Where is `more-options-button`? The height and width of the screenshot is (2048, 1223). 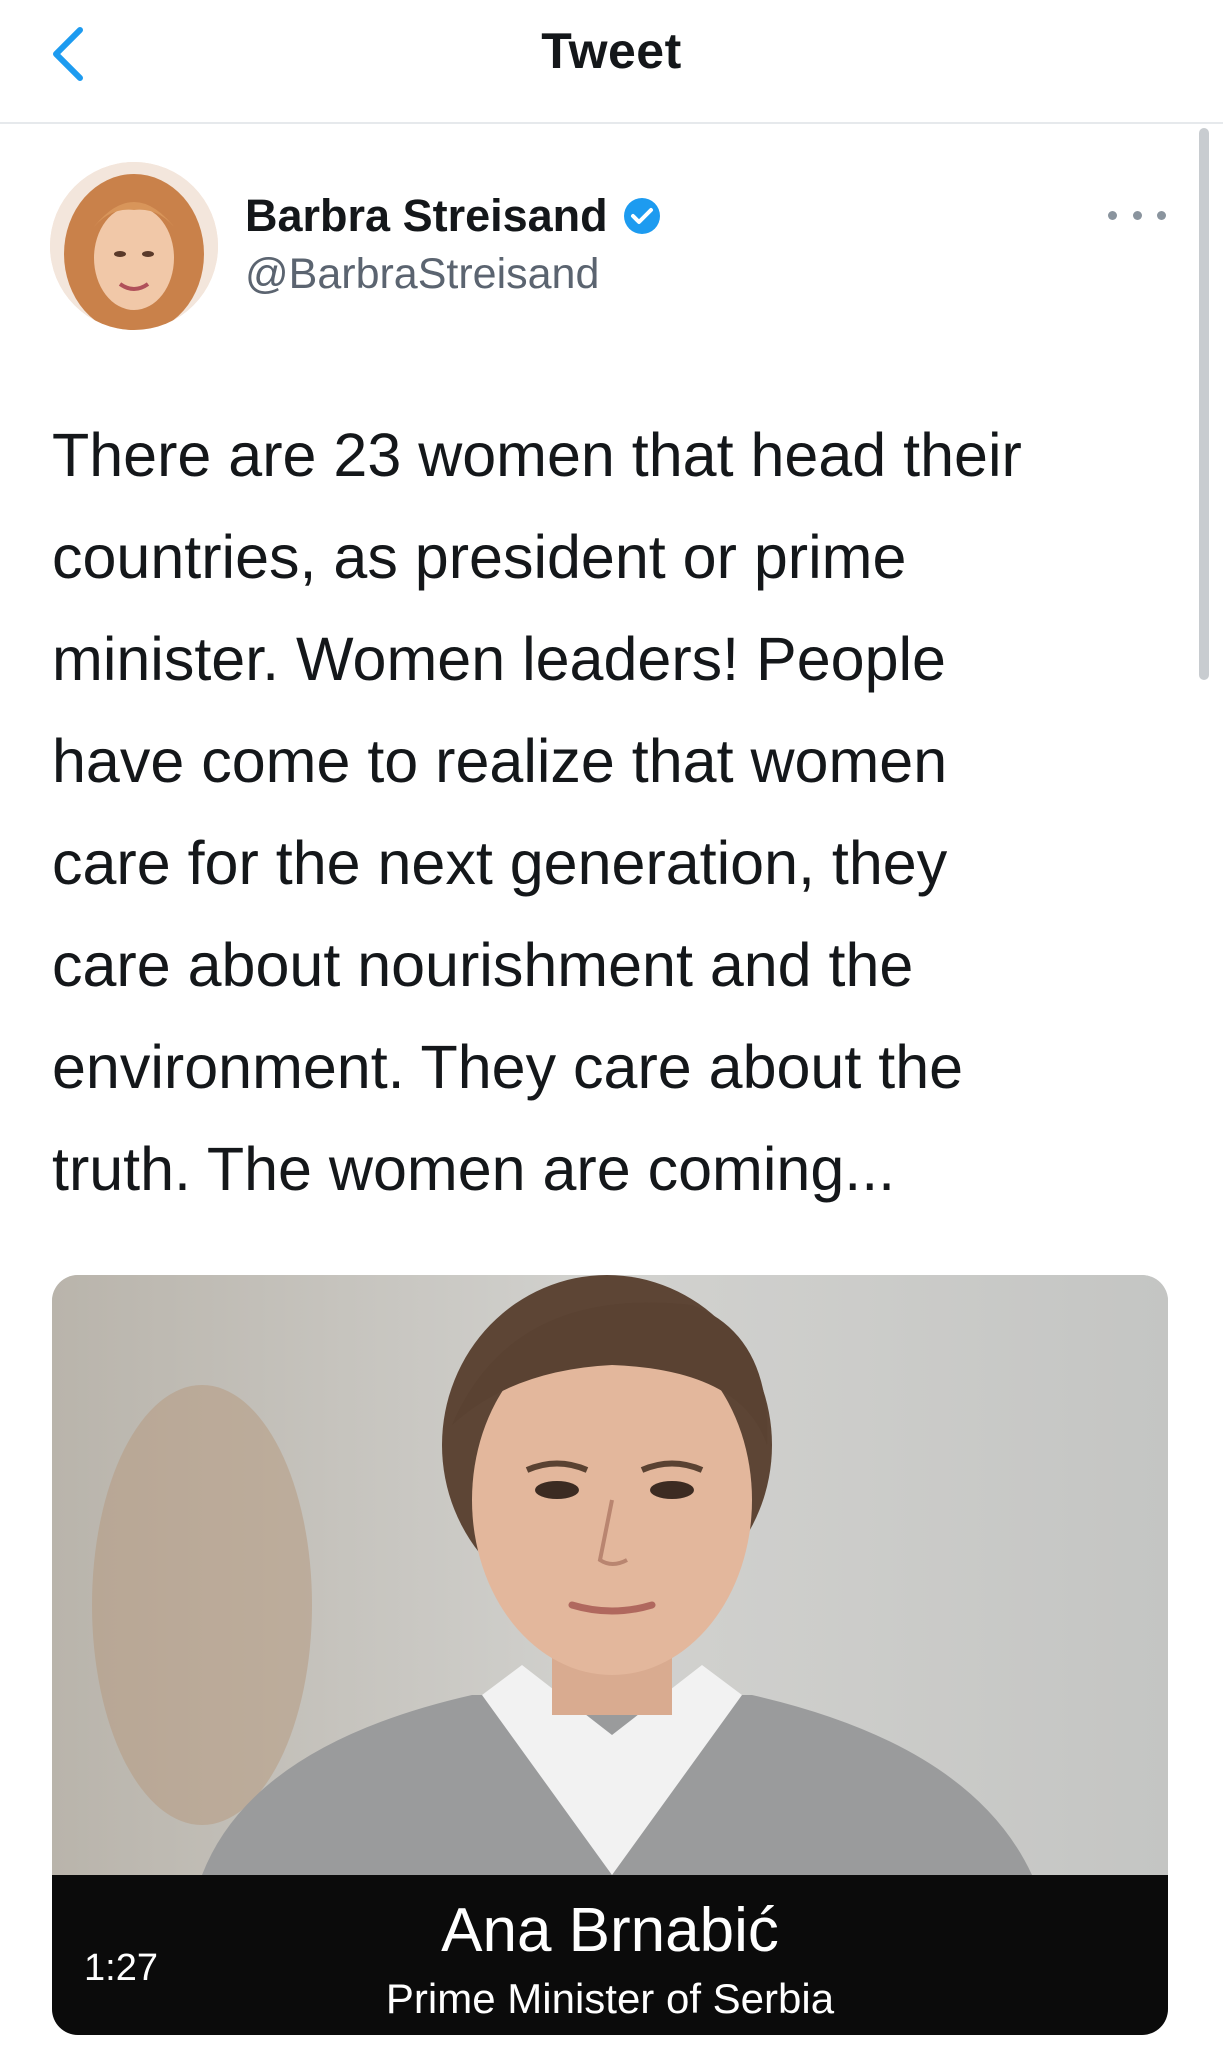
more-options-button is located at coordinates (1137, 215).